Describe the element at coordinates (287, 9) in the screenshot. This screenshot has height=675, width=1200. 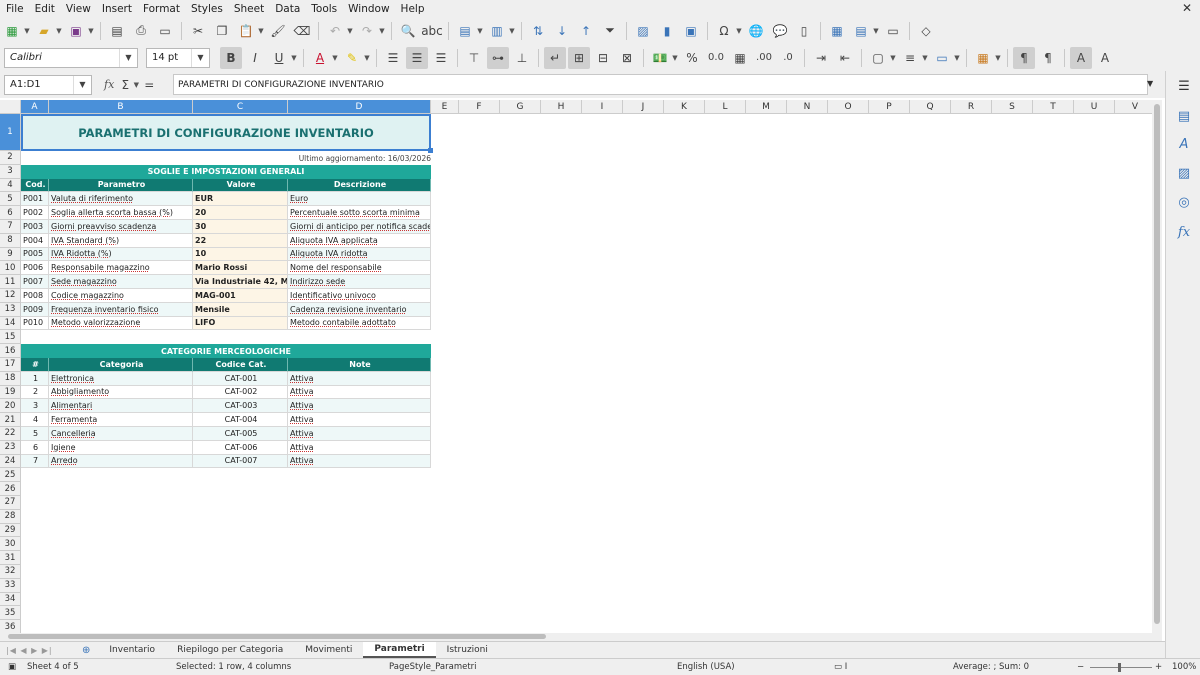
I see `menu-data: Data` at that location.